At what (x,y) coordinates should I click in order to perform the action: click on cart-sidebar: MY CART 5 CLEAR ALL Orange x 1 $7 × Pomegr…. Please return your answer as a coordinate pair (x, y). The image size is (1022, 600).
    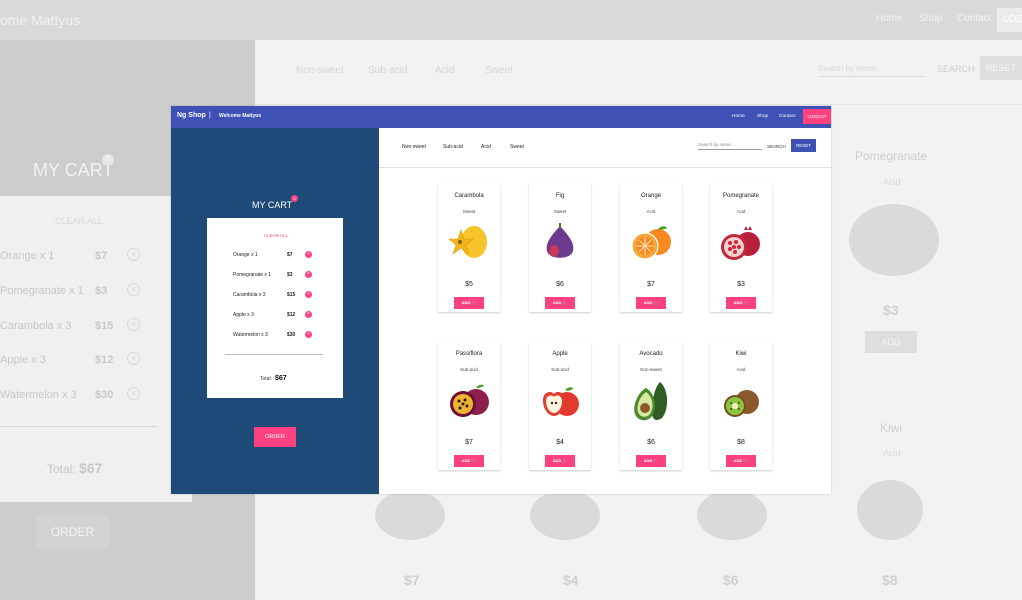
    Looking at the image, I should click on (275, 311).